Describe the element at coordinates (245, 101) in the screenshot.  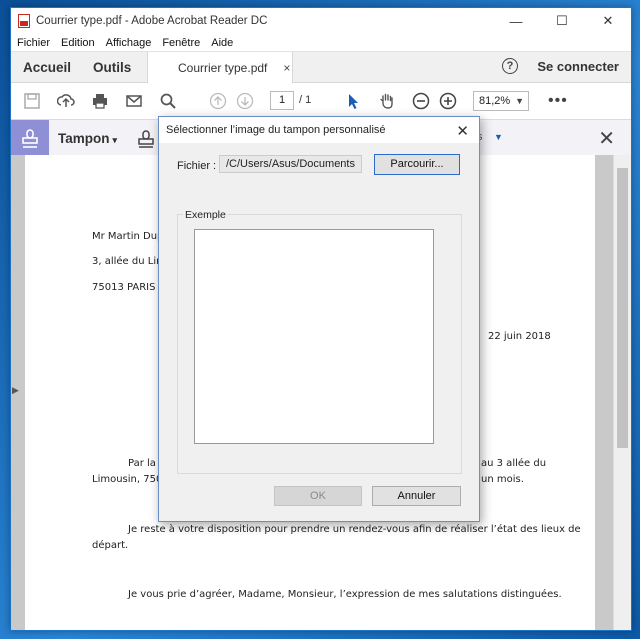
I see `page-down-icon` at that location.